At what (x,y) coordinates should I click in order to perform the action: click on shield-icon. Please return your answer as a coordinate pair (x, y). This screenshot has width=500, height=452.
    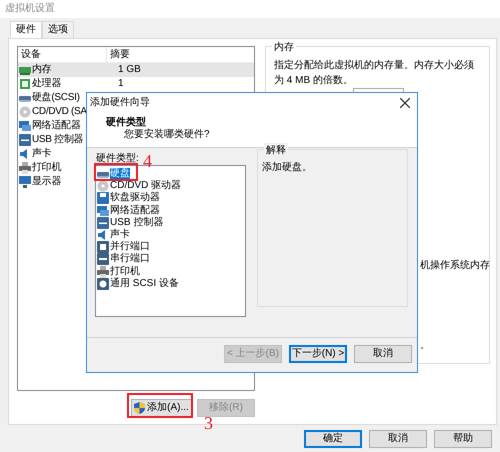
    Looking at the image, I should click on (140, 408).